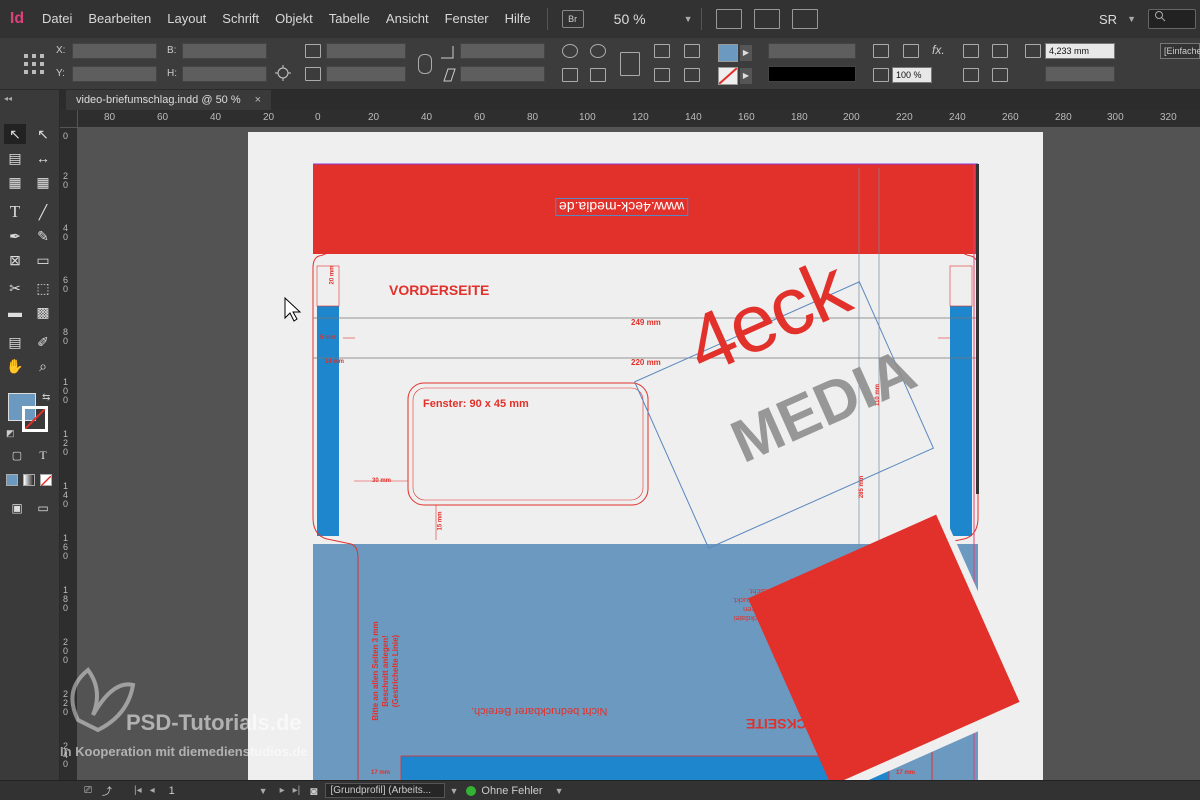  What do you see at coordinates (43, 134) in the screenshot?
I see `direct-selection-tool-icon: ↖` at bounding box center [43, 134].